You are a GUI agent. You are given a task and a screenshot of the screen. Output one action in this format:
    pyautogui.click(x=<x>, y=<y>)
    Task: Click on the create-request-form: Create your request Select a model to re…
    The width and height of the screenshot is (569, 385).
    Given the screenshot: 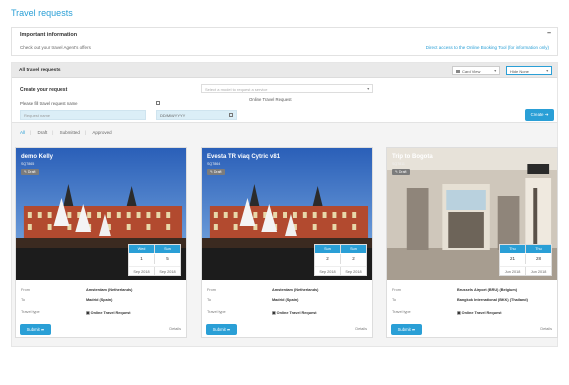 What is the action you would take?
    pyautogui.click(x=284, y=100)
    